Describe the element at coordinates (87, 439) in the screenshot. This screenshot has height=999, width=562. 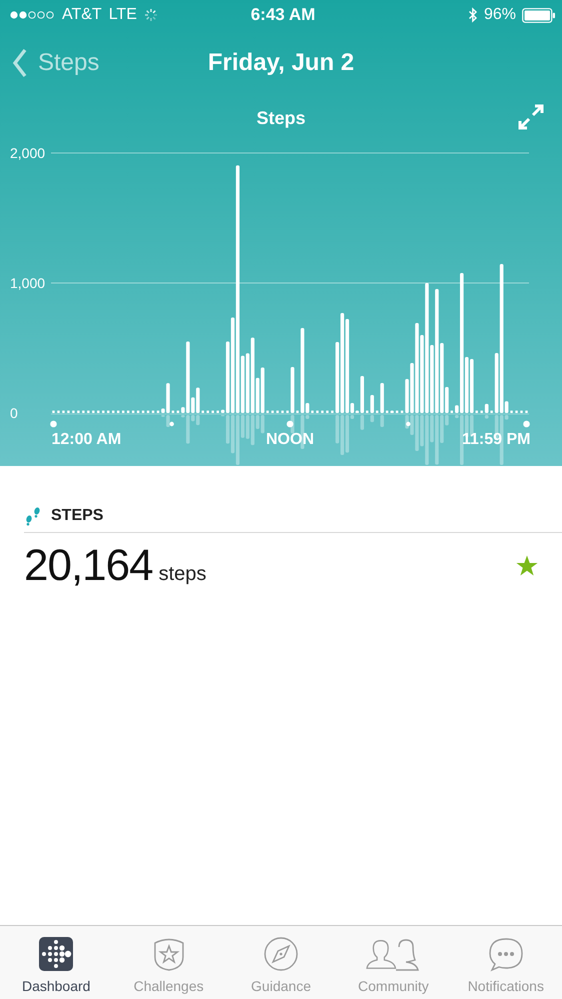
I see `x-axis-label: 12:00 AM` at that location.